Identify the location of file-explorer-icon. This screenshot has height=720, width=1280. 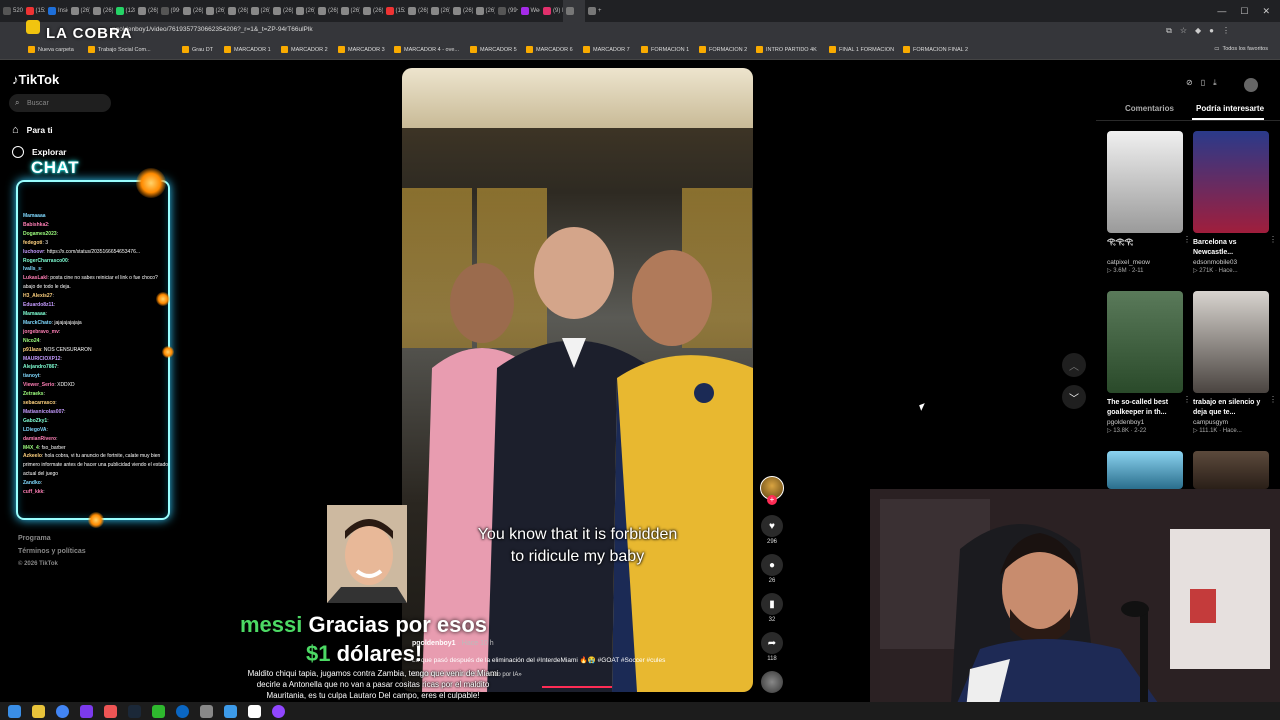
(38, 711).